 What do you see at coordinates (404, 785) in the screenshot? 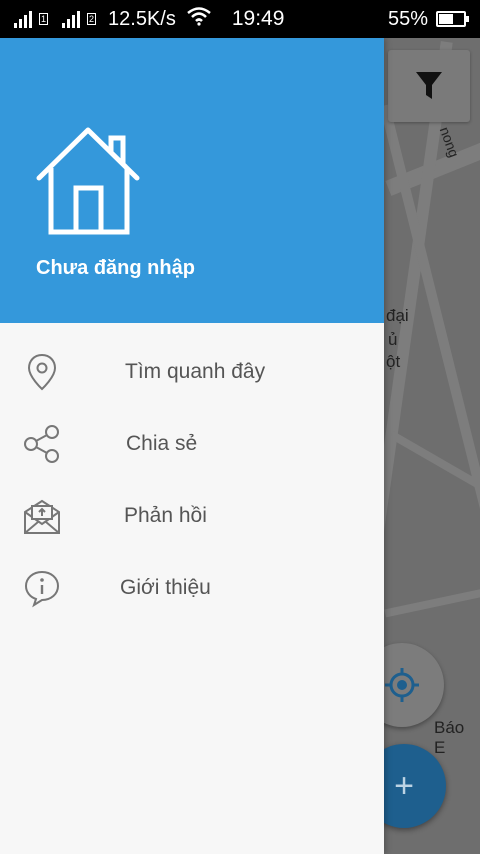
I see `plus-icon: +` at bounding box center [404, 785].